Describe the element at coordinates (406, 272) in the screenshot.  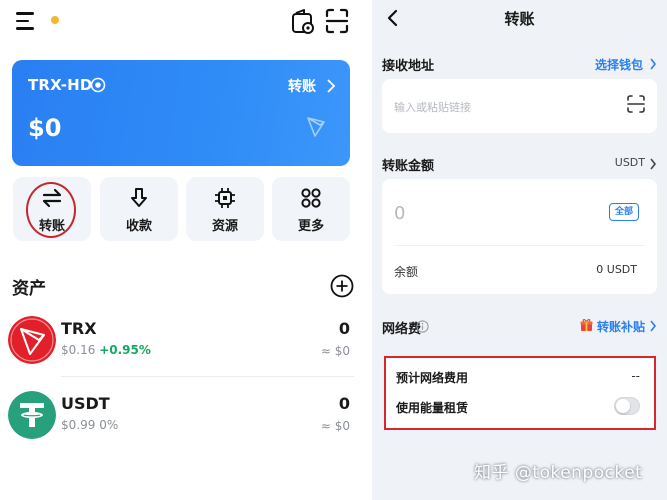
I see `balance-label: 余额` at that location.